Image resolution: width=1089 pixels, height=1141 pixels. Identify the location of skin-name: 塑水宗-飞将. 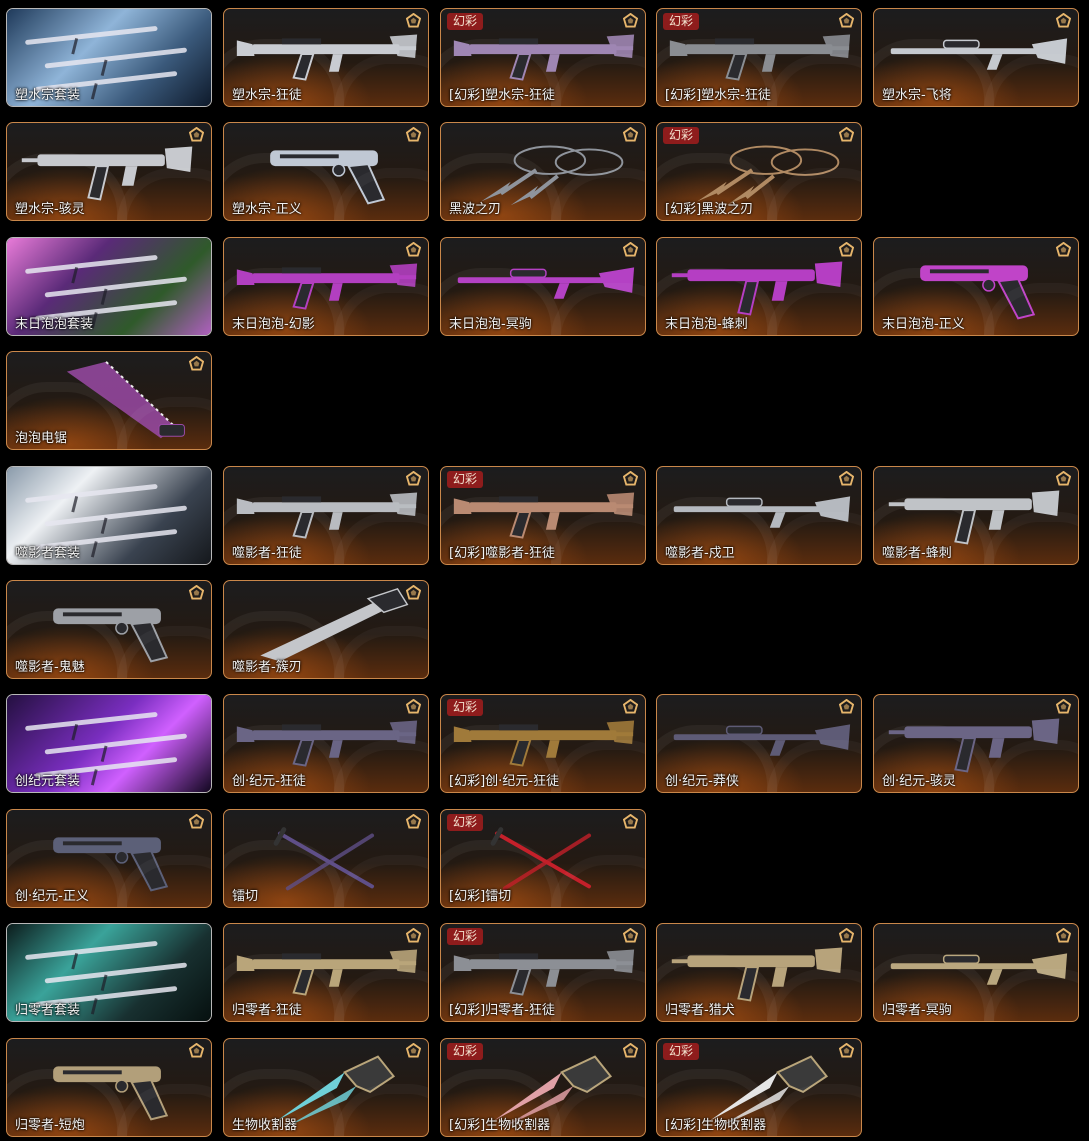
(917, 95).